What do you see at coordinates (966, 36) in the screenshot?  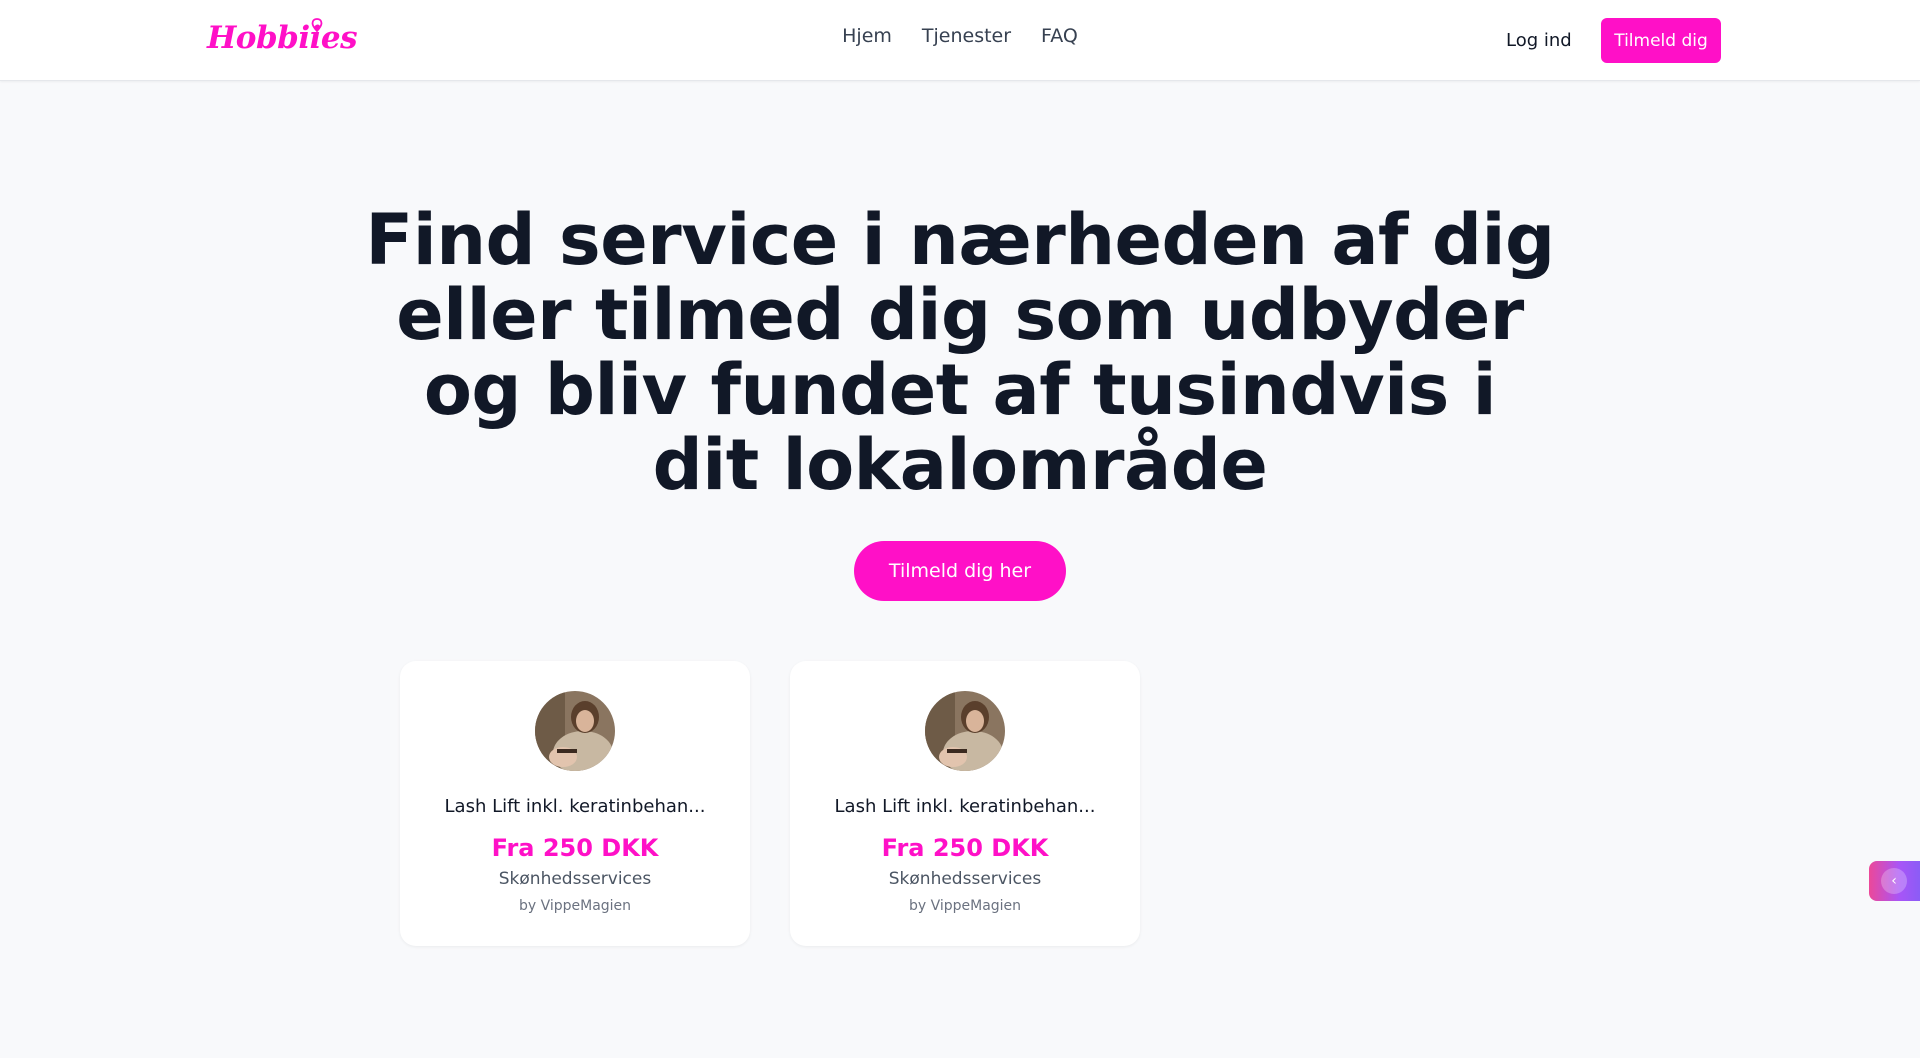 I see `nav-link-services: Tjenester` at bounding box center [966, 36].